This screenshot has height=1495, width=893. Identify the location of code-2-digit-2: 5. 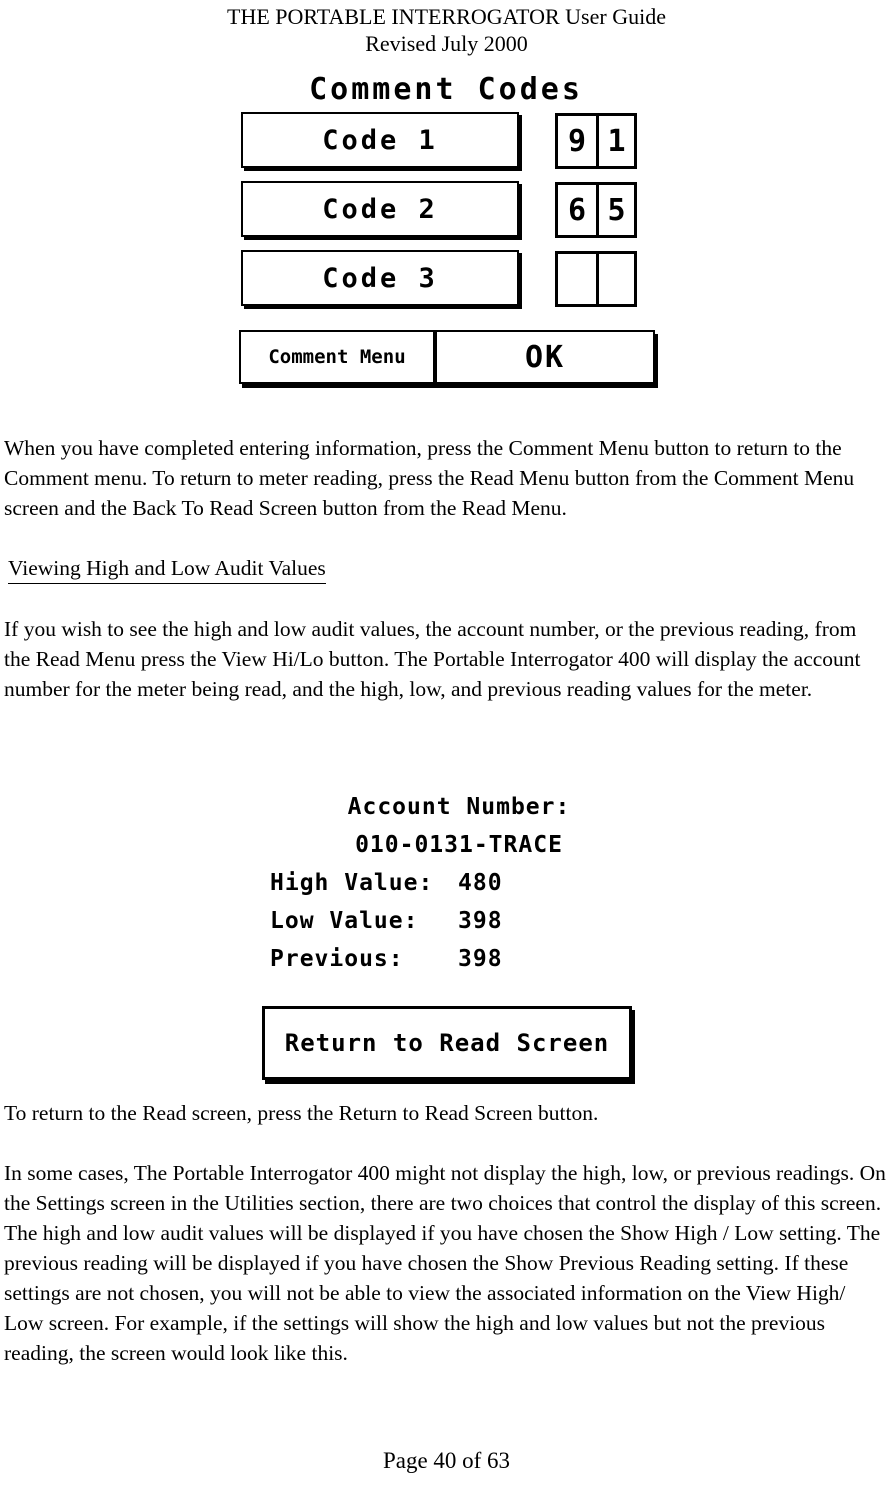
(615, 210).